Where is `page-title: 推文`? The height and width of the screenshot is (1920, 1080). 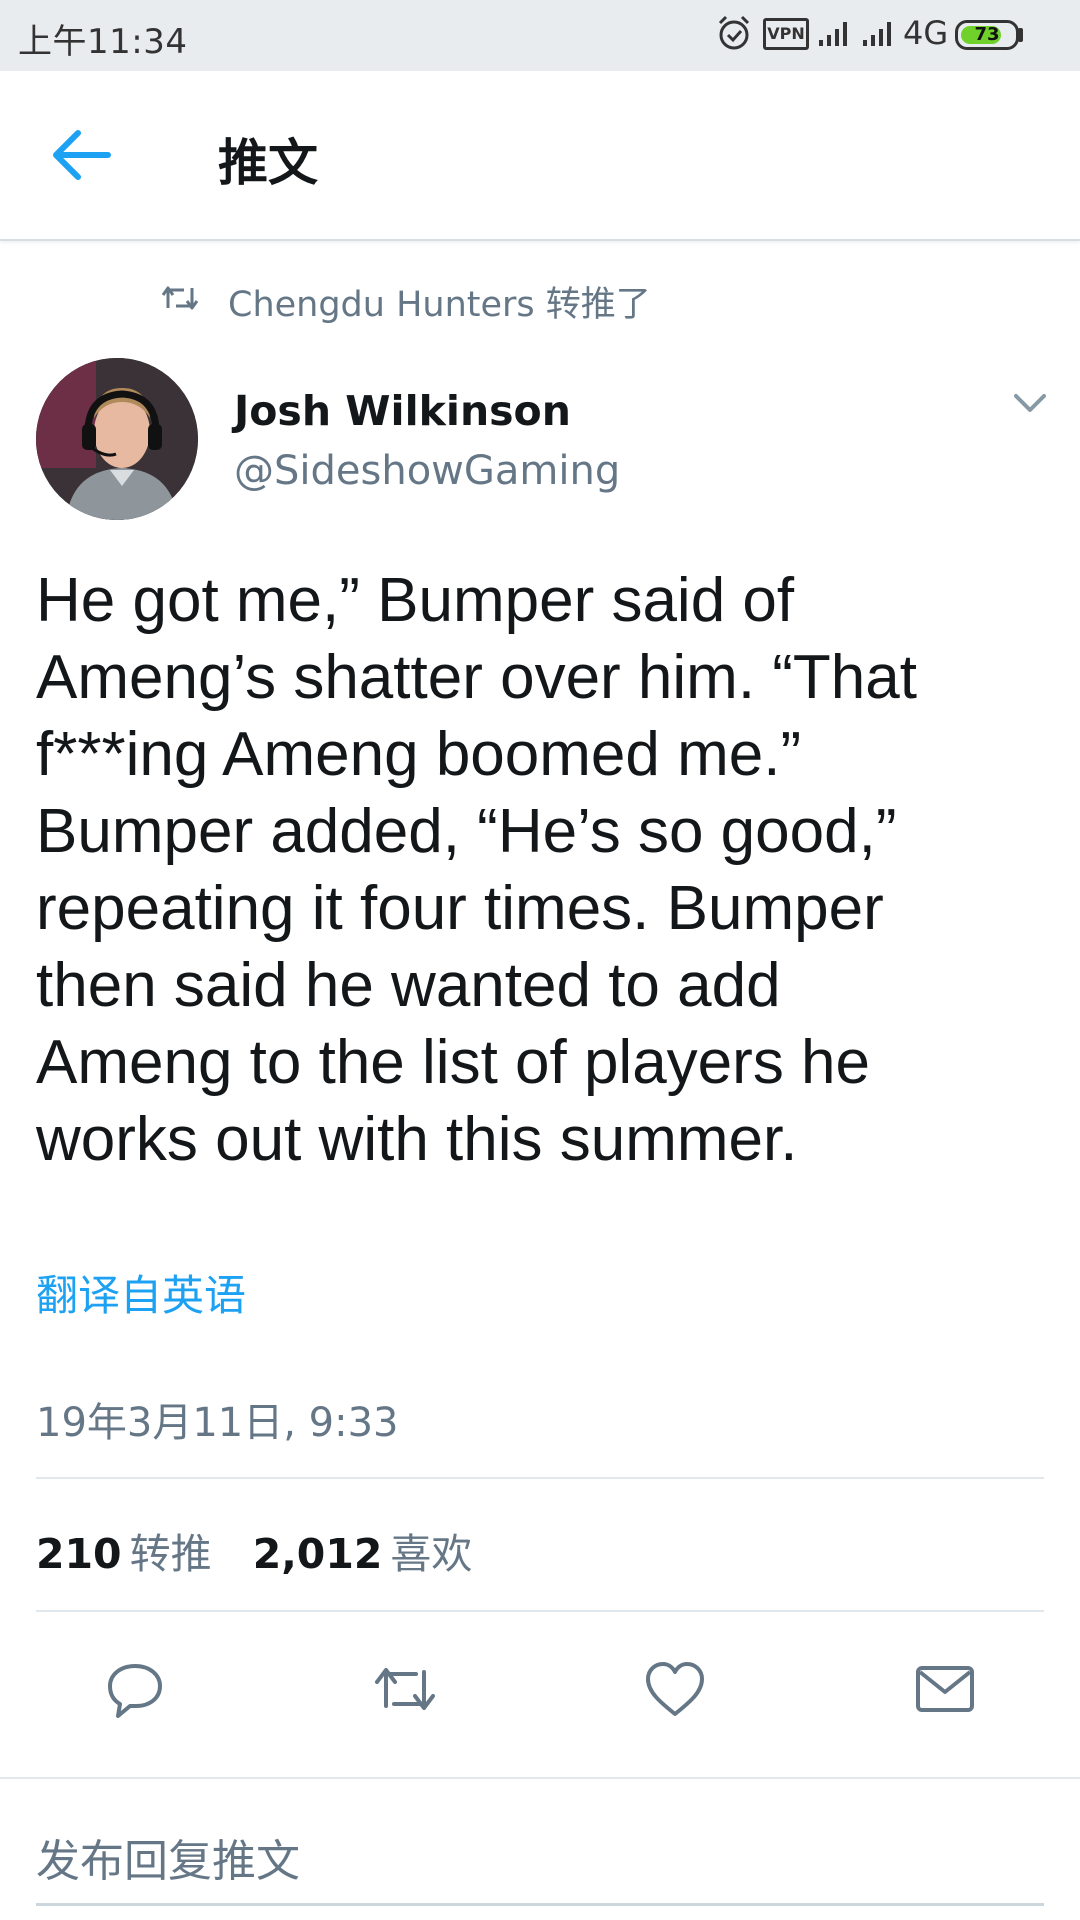 page-title: 推文 is located at coordinates (268, 163).